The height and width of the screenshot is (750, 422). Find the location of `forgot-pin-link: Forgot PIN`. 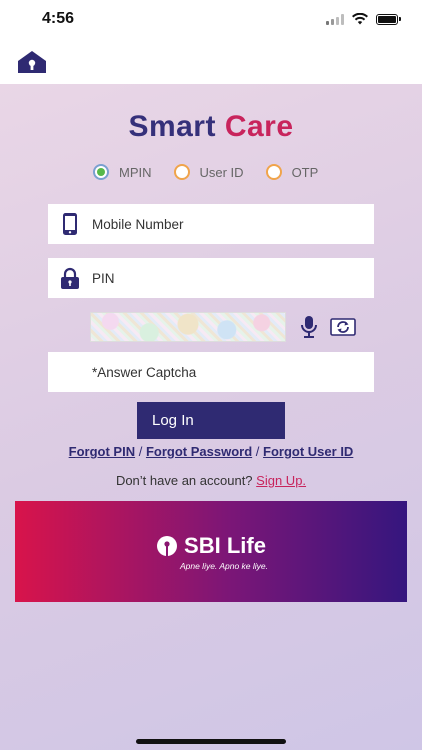

forgot-pin-link: Forgot PIN is located at coordinates (102, 451).